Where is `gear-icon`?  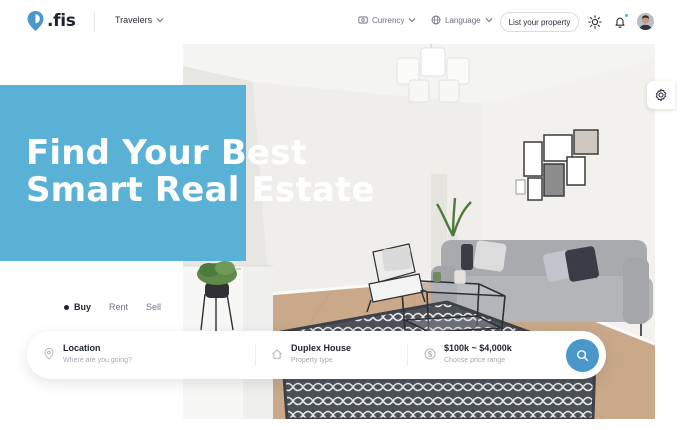
gear-icon is located at coordinates (661, 95).